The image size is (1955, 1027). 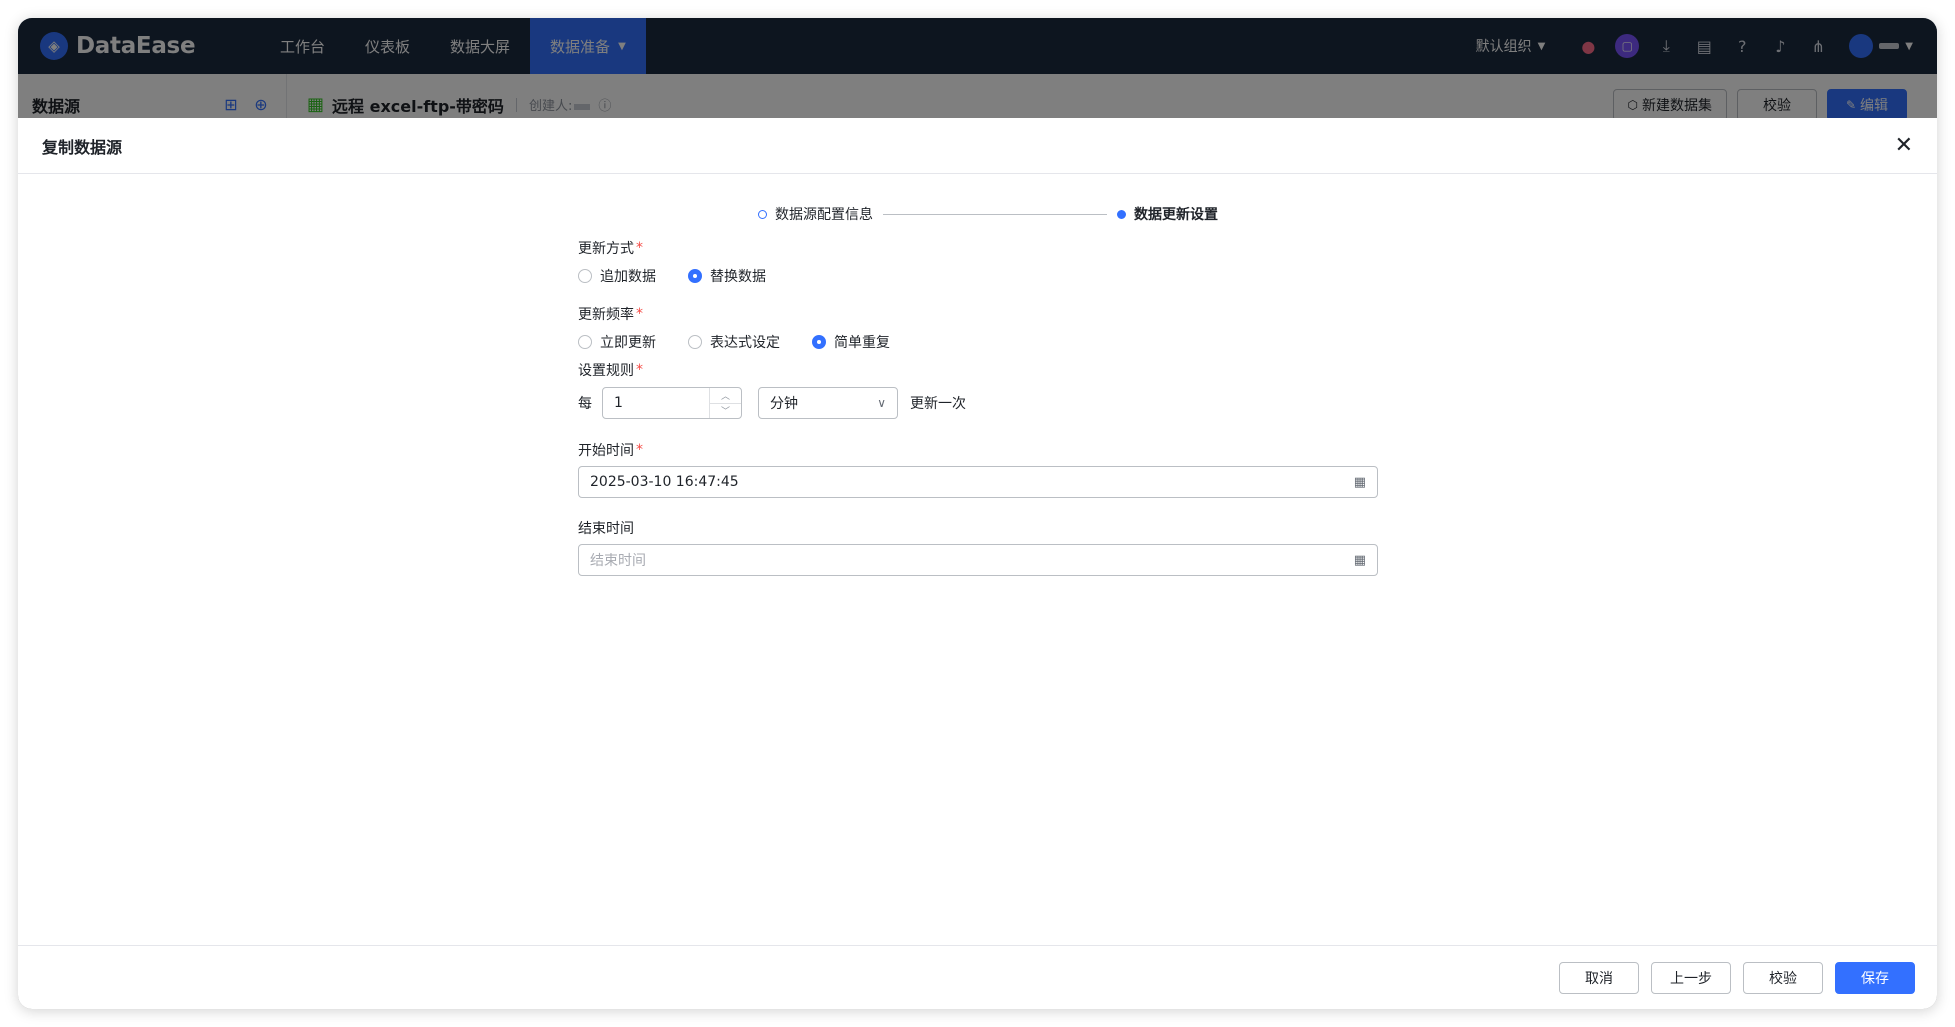 I want to click on chevron-down-icon: ∨, so click(x=881, y=403).